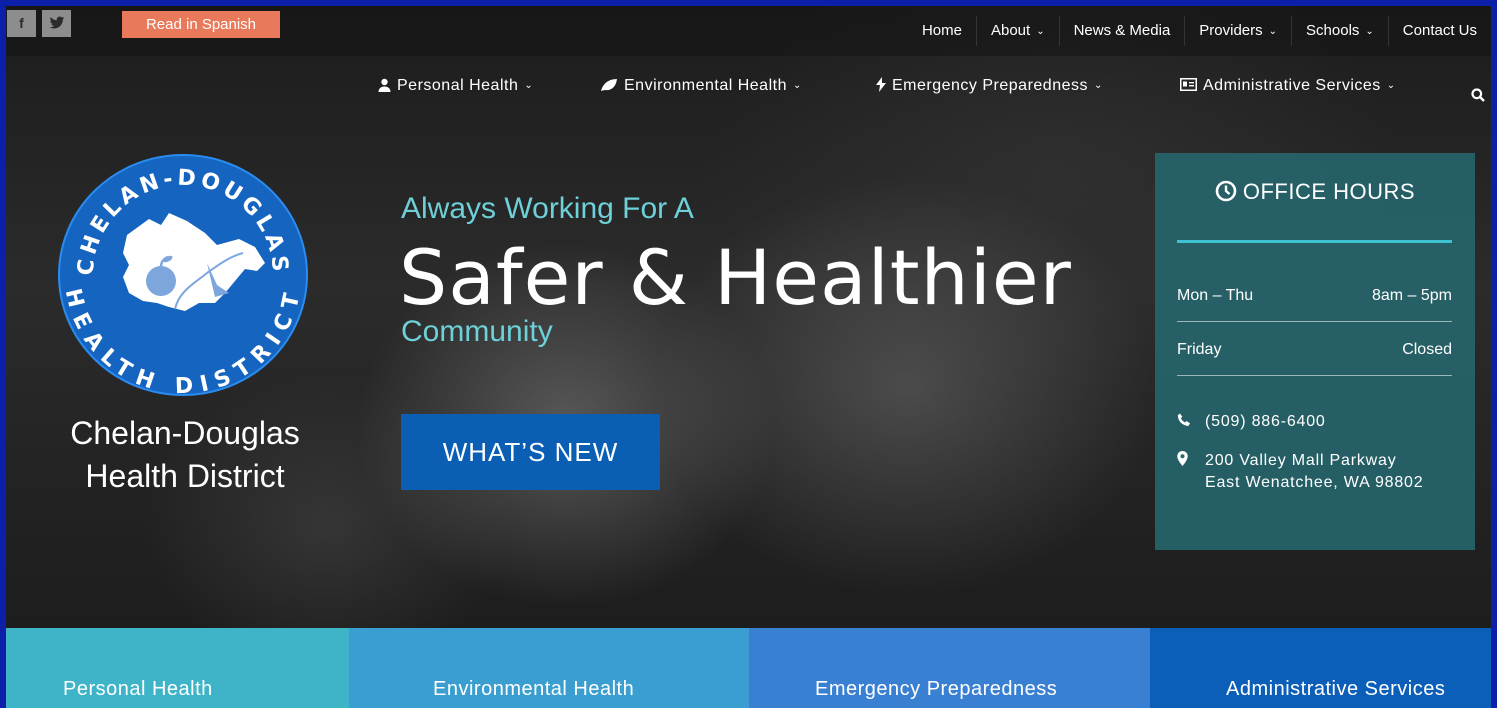 This screenshot has height=708, width=1497. I want to click on topnav-schools: Schools ⌄, so click(1339, 31).